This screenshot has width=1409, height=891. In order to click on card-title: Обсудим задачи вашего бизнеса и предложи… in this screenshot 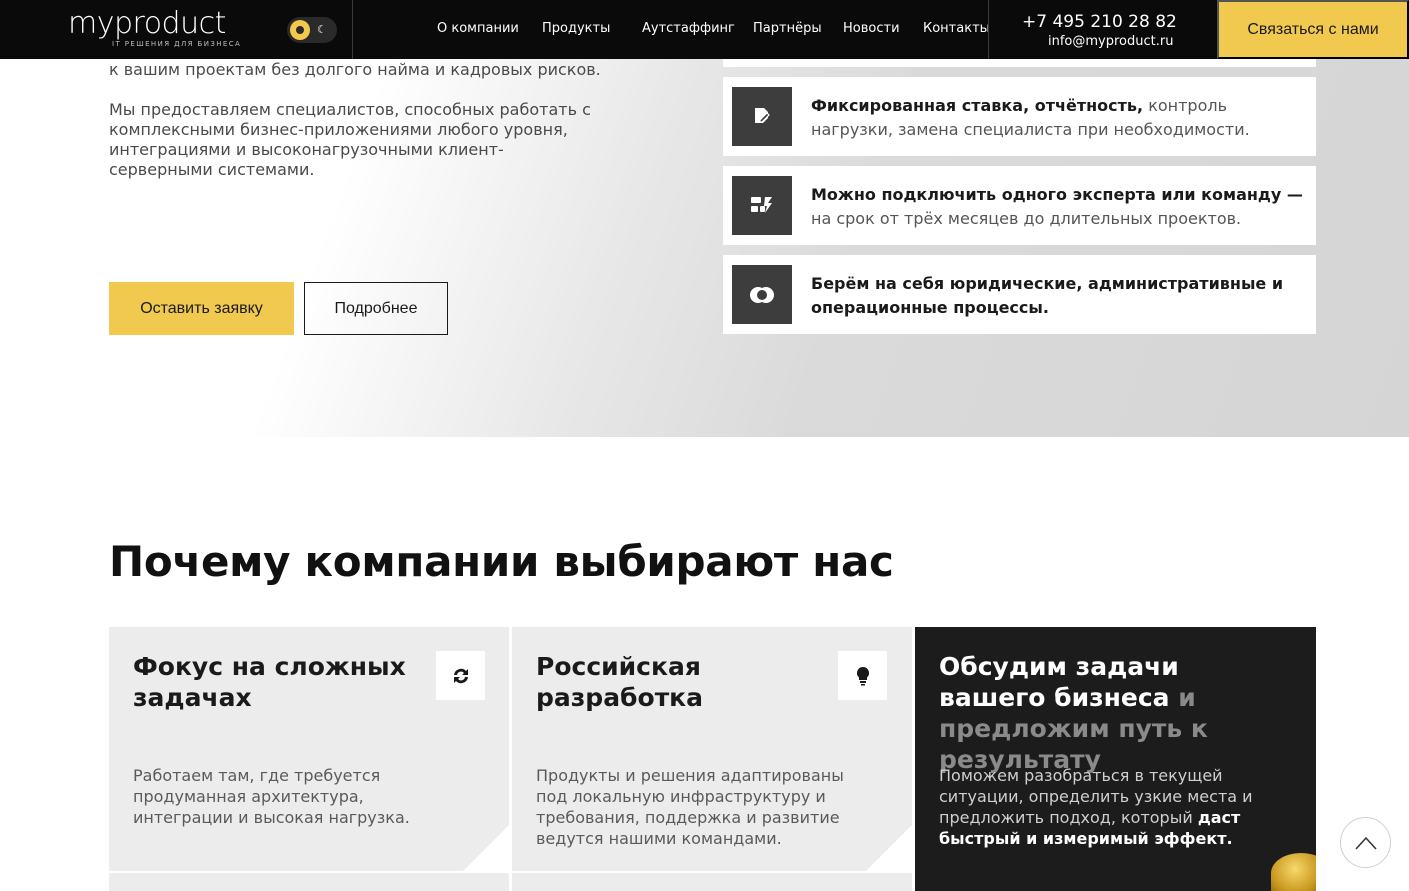, I will do `click(1073, 713)`.